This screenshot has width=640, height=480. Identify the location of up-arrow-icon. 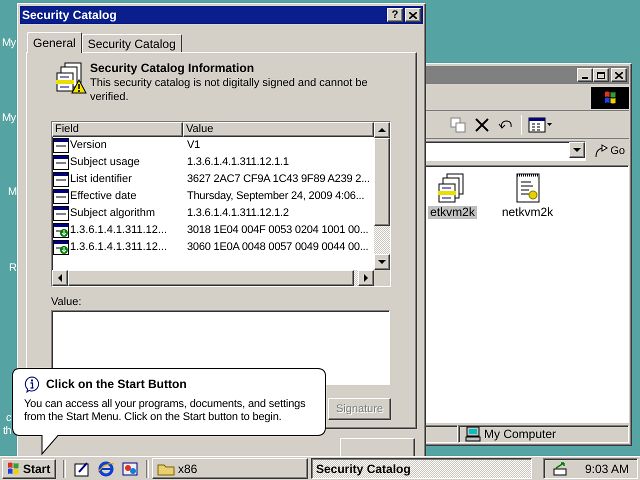
(382, 130).